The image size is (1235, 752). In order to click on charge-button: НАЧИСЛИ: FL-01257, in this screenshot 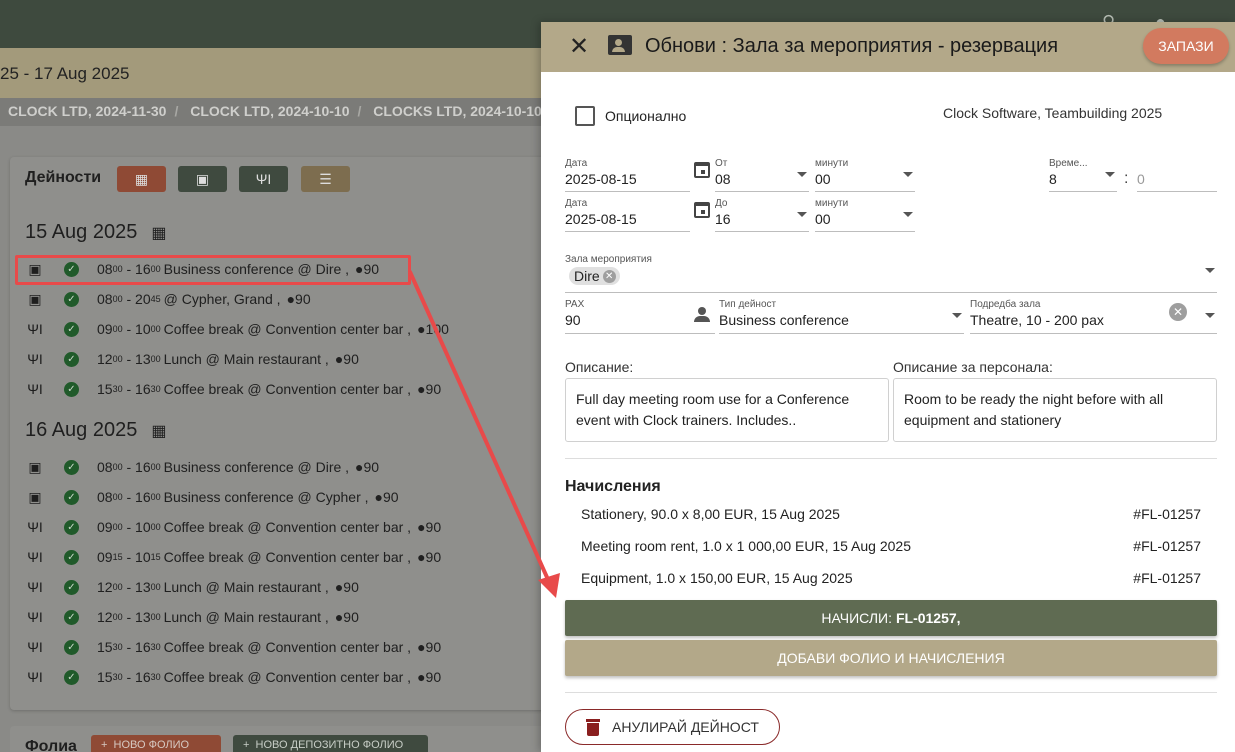, I will do `click(891, 618)`.